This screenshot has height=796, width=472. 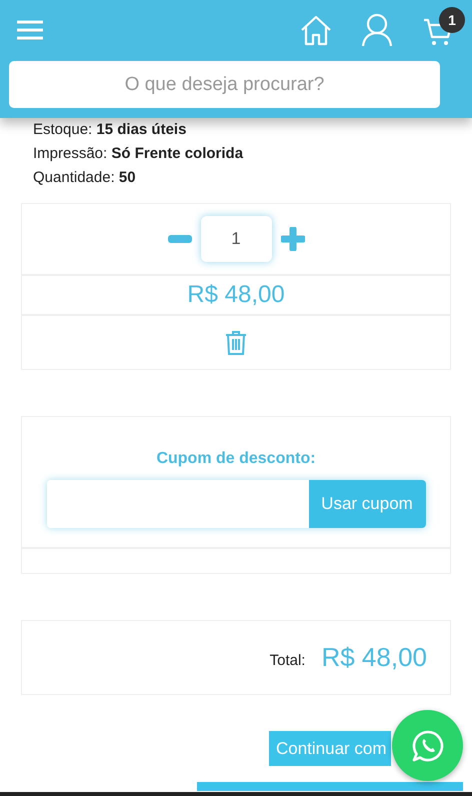 I want to click on chat-phone-icon, so click(x=427, y=745).